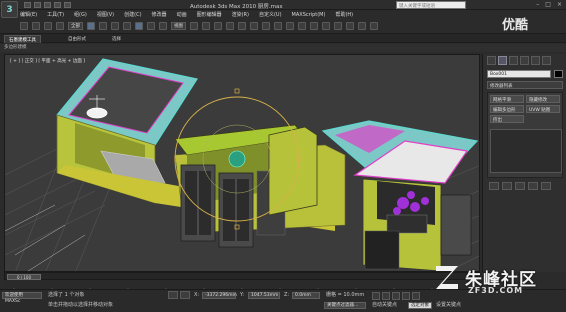 The width and height of the screenshot is (566, 312). What do you see at coordinates (103, 26) in the screenshot?
I see `select-by-name-icon` at bounding box center [103, 26].